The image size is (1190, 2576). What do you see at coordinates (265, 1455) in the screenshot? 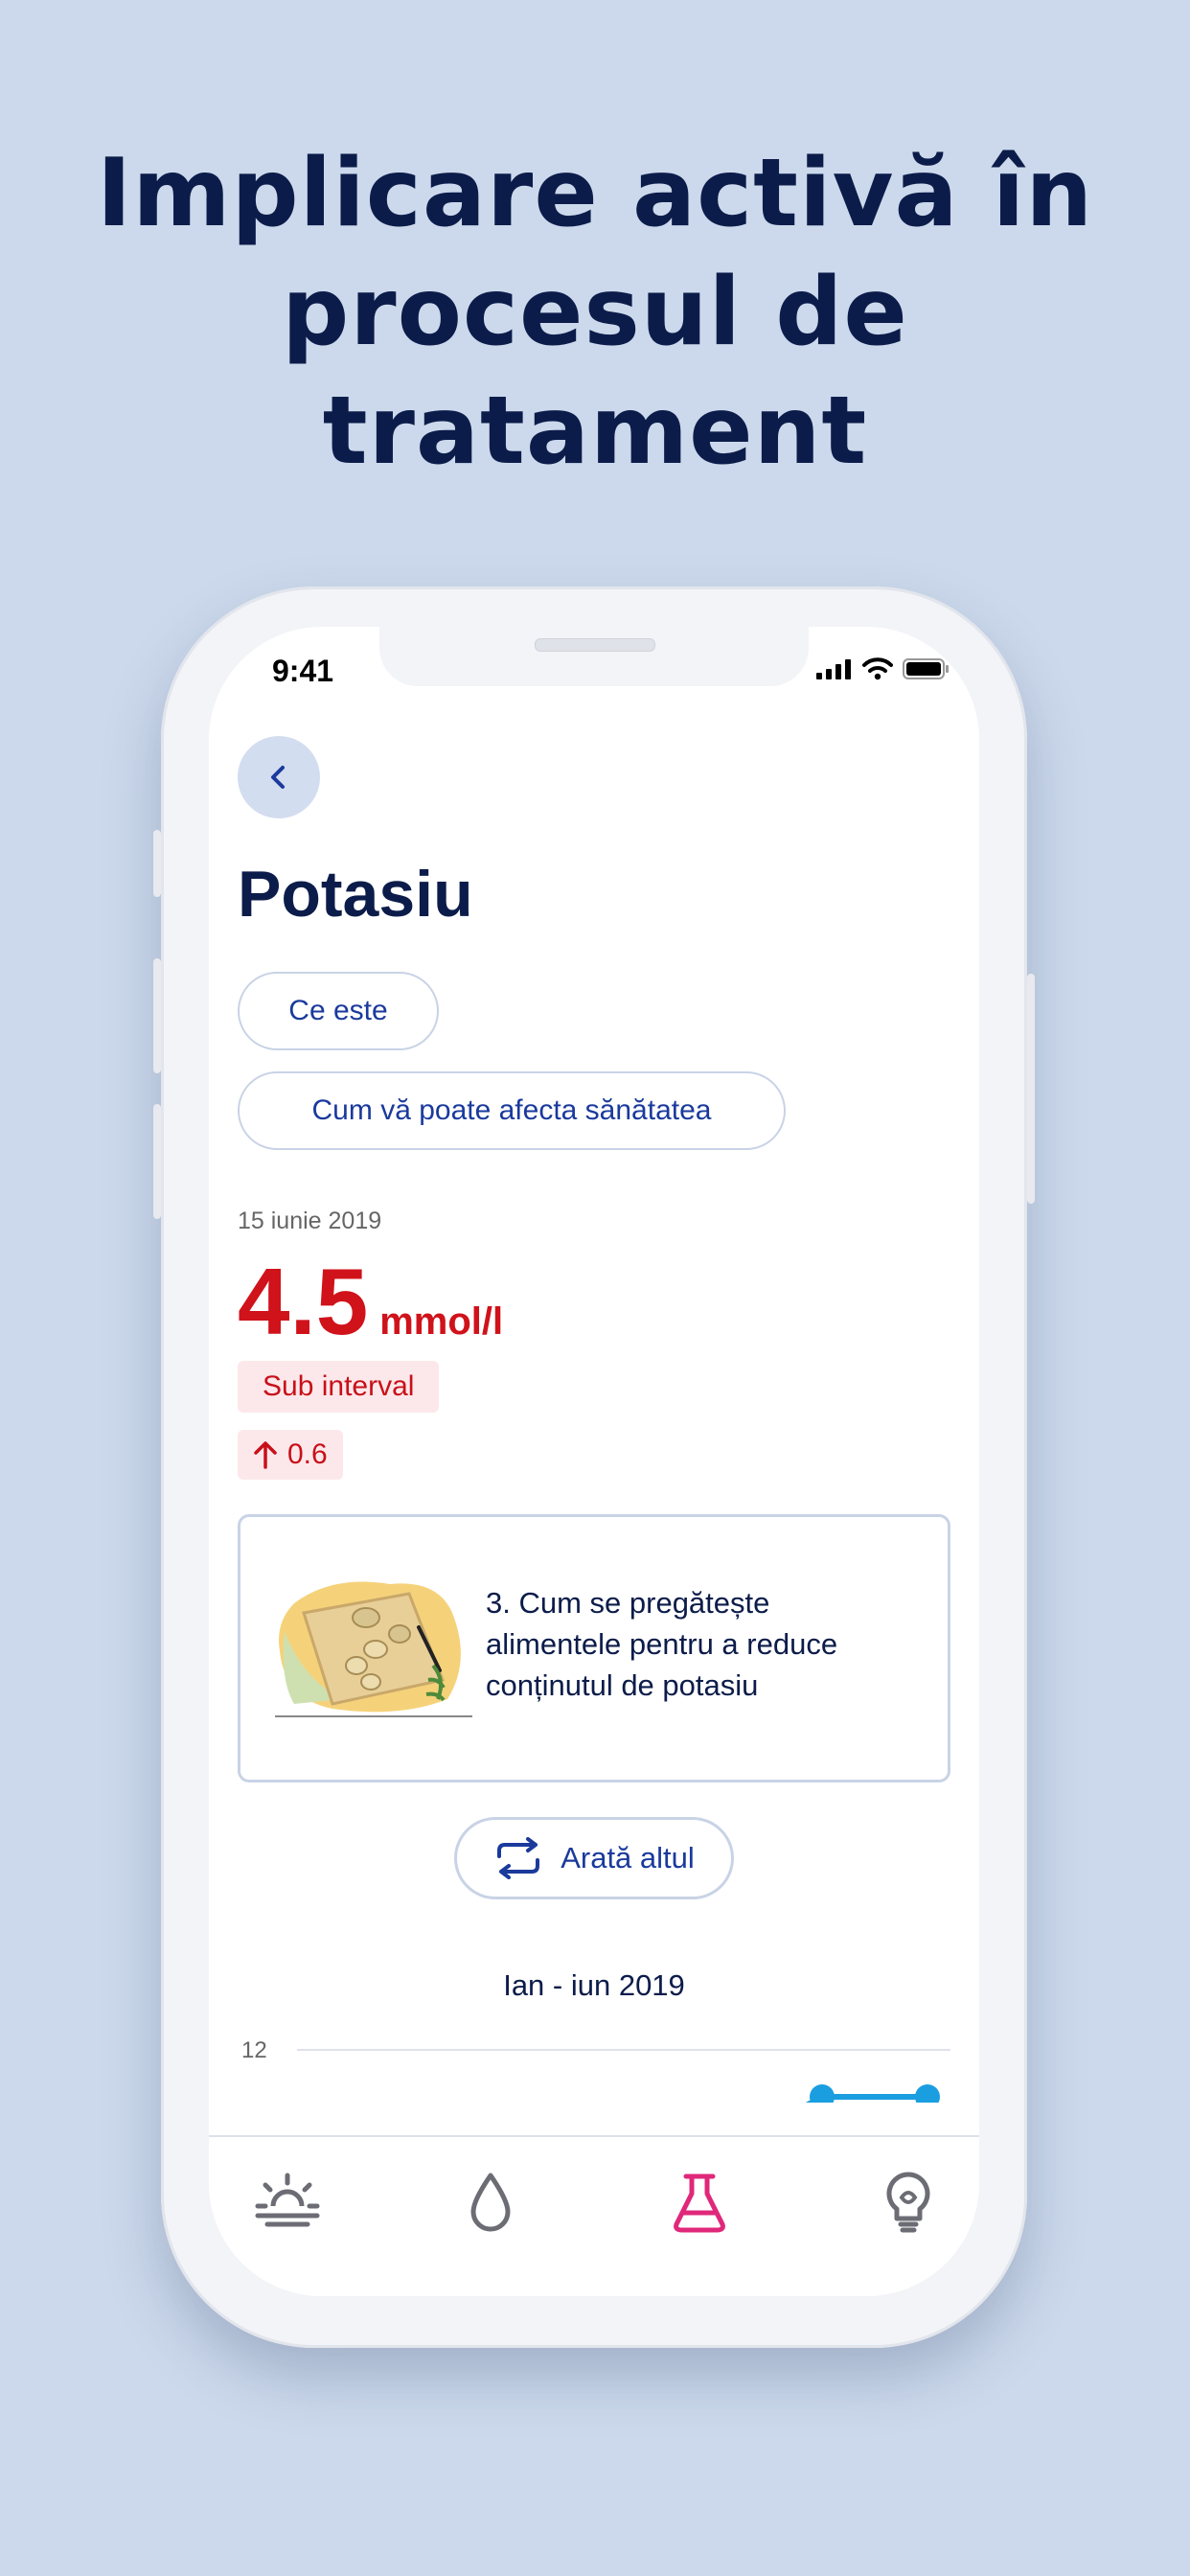
I see `arrow-up-icon` at bounding box center [265, 1455].